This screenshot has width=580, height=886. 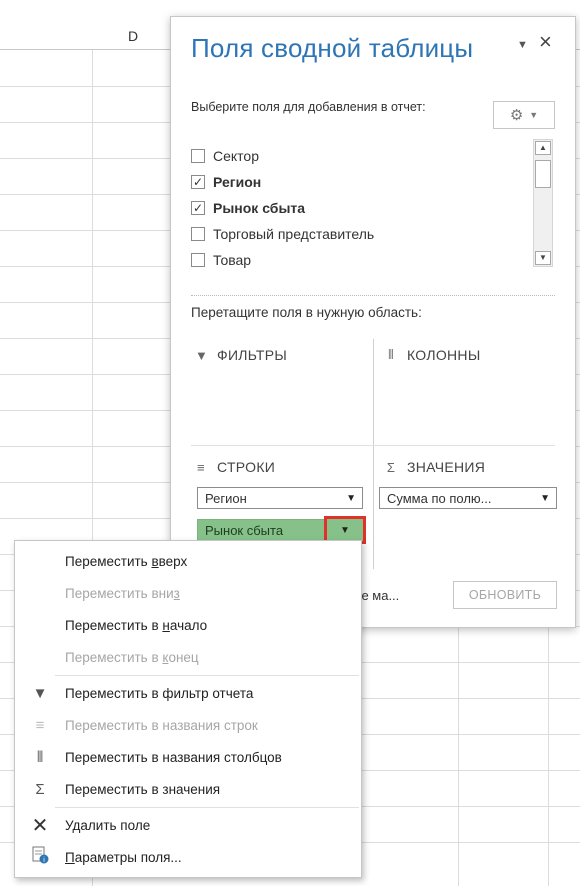 I want to click on menu-label: Переместить вниз, so click(x=122, y=593).